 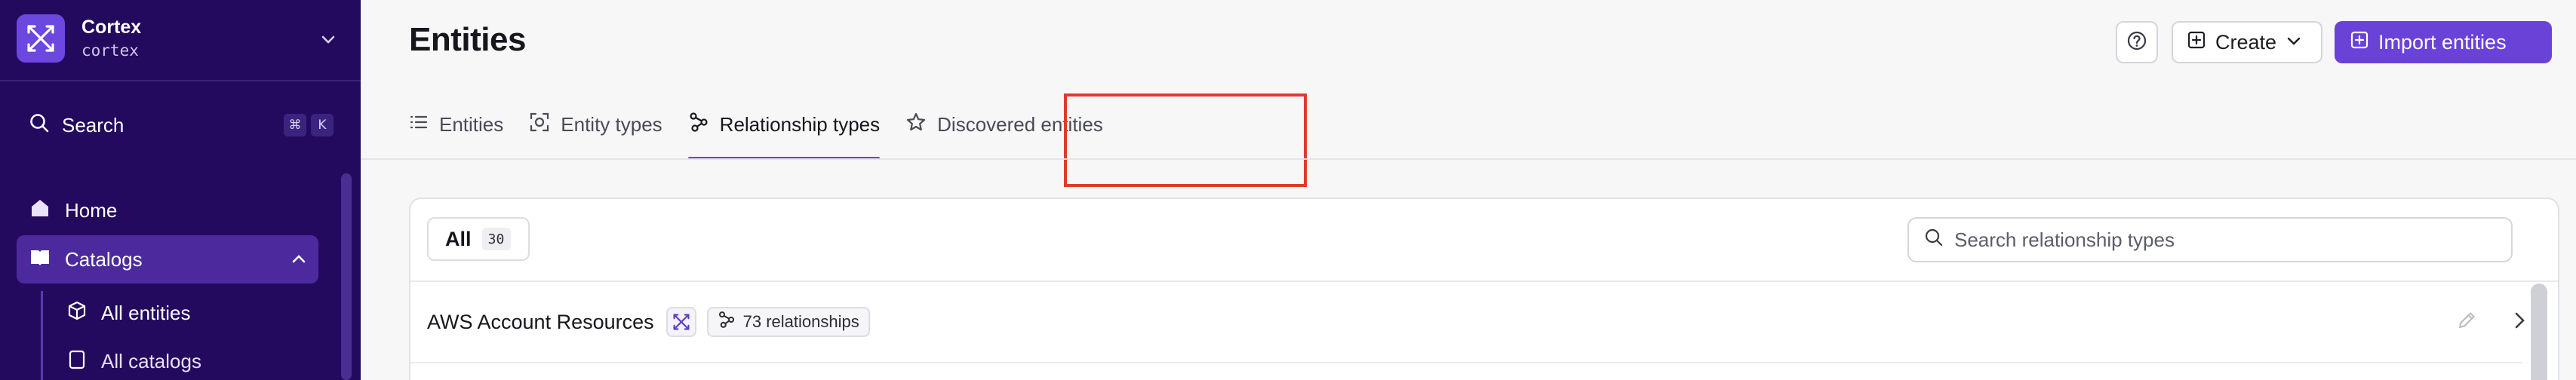 I want to click on search-input, so click(x=2218, y=240).